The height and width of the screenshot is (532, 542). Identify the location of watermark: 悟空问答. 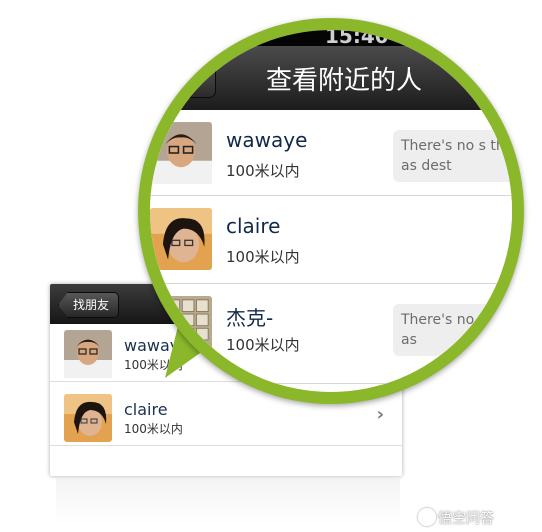
(466, 519).